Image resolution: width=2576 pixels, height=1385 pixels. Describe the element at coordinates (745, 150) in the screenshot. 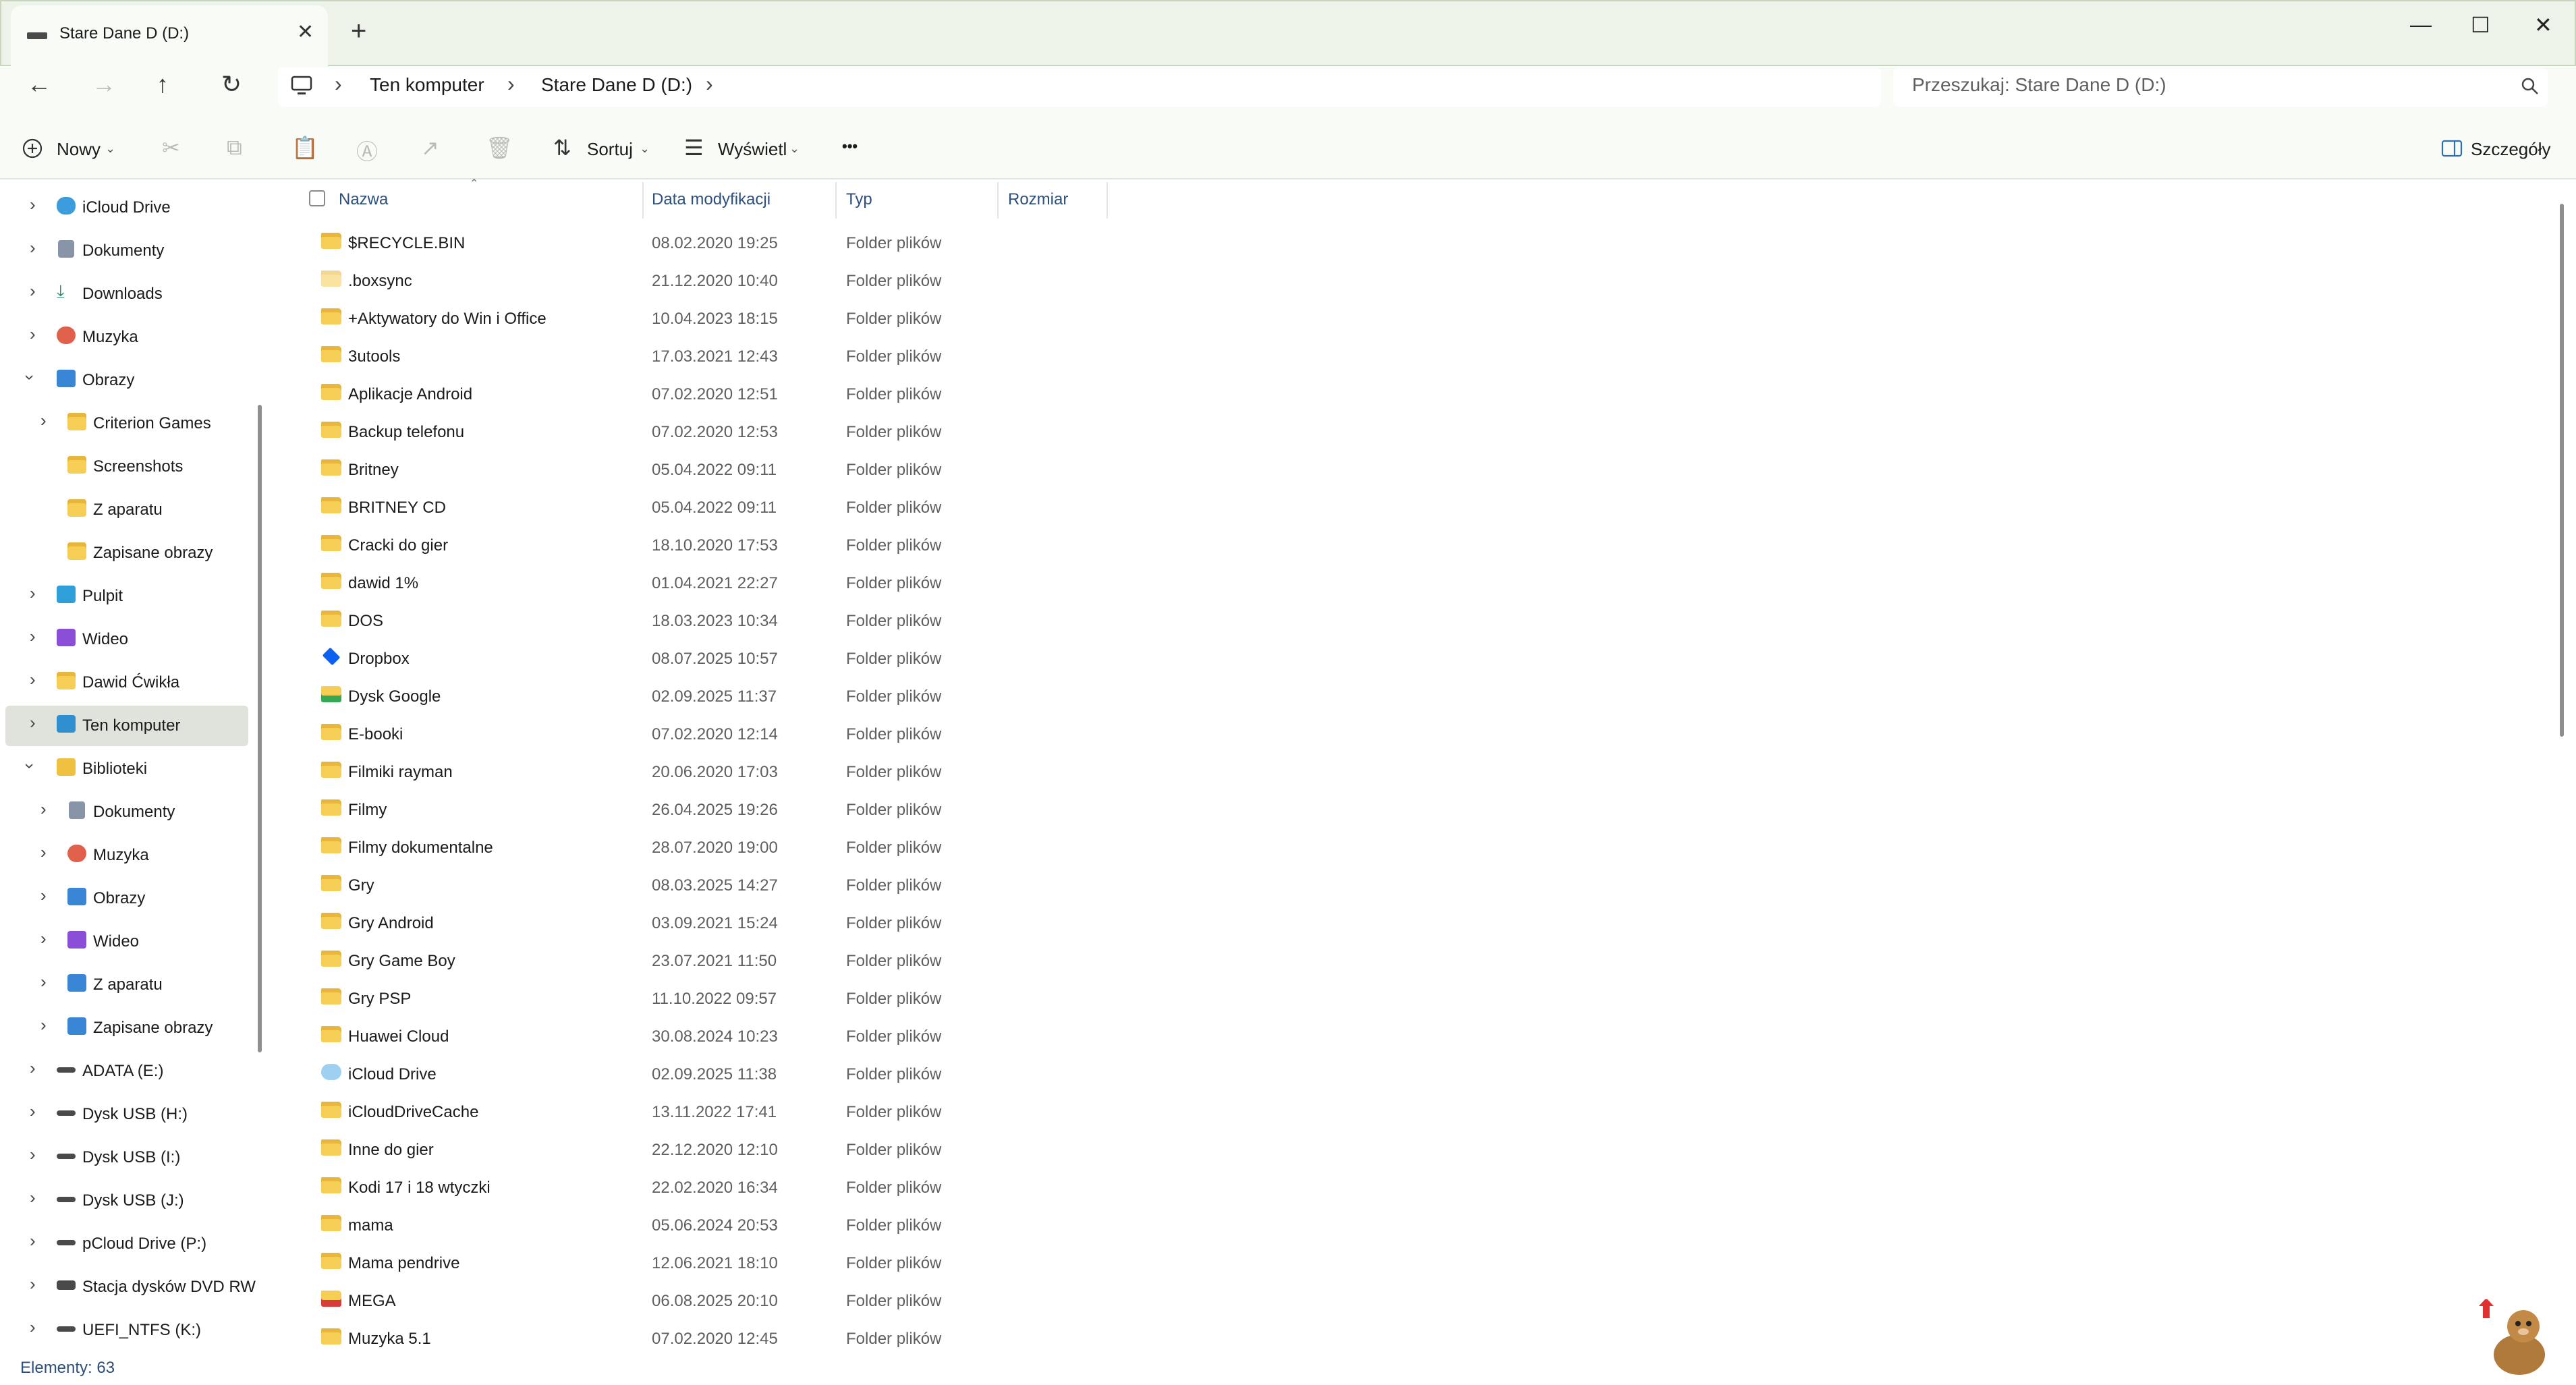

I see `view-button: ☰ Wyświetl ⌄` at that location.